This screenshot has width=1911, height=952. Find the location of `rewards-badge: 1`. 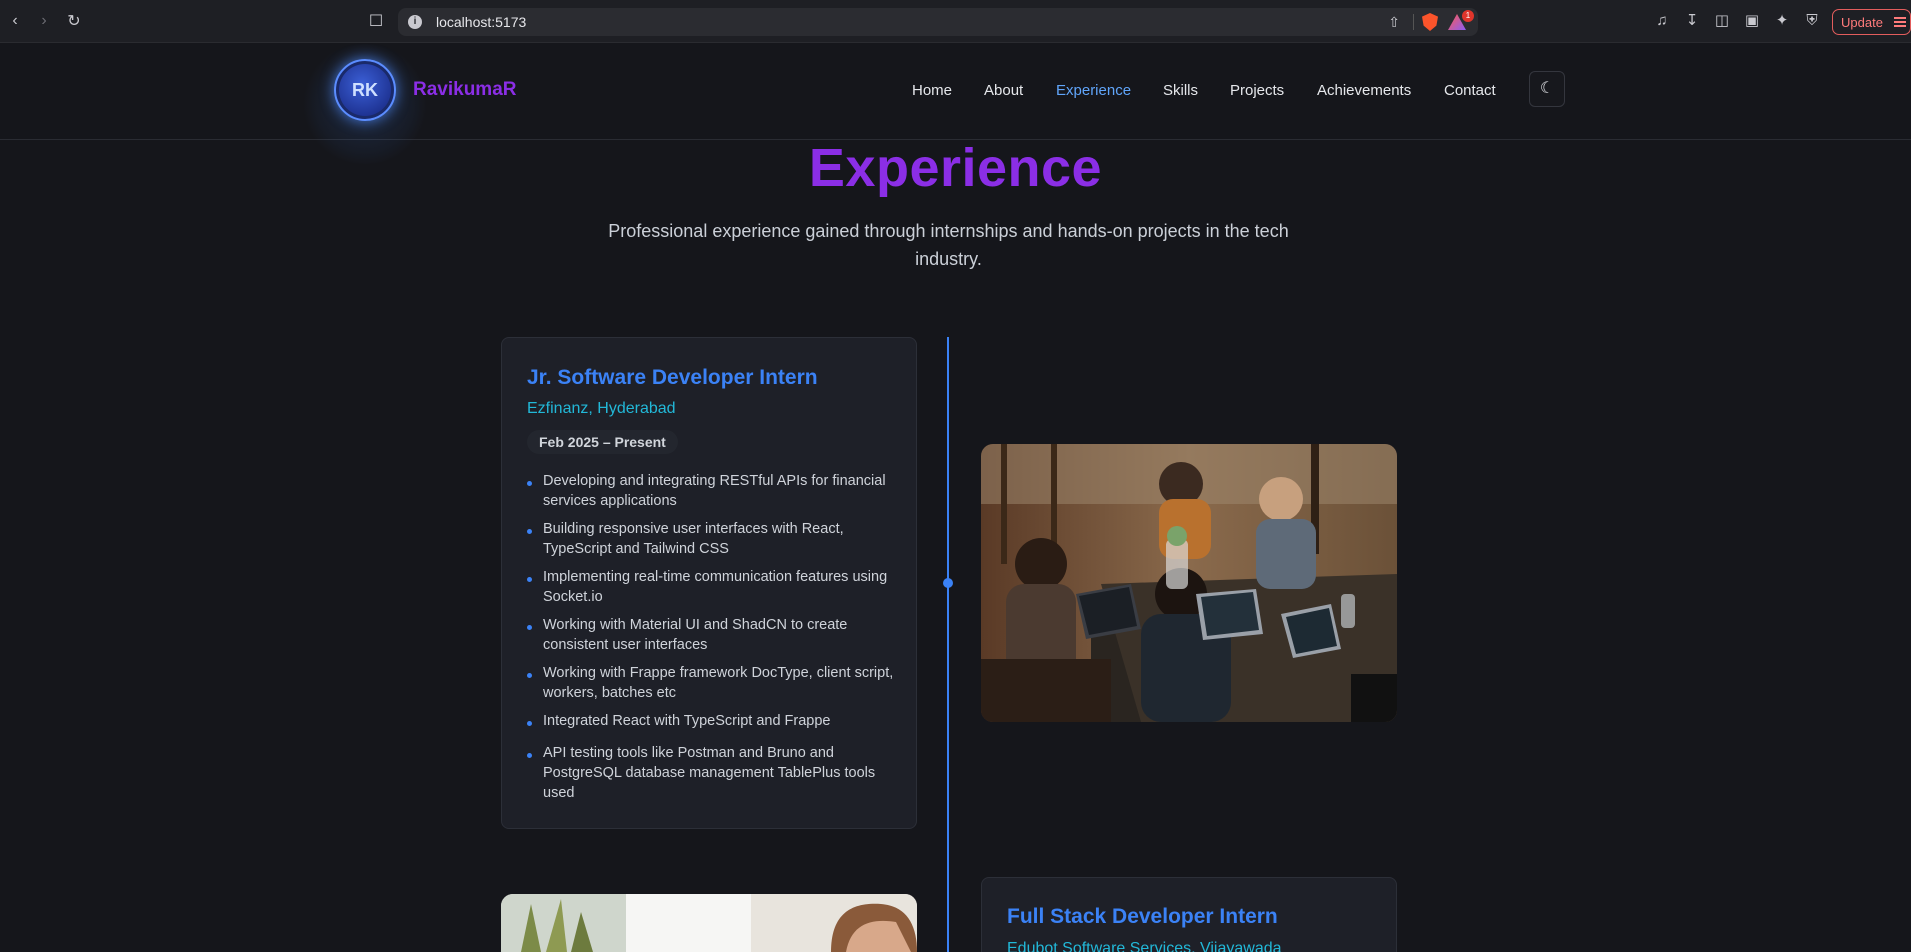

rewards-badge: 1 is located at coordinates (1468, 16).